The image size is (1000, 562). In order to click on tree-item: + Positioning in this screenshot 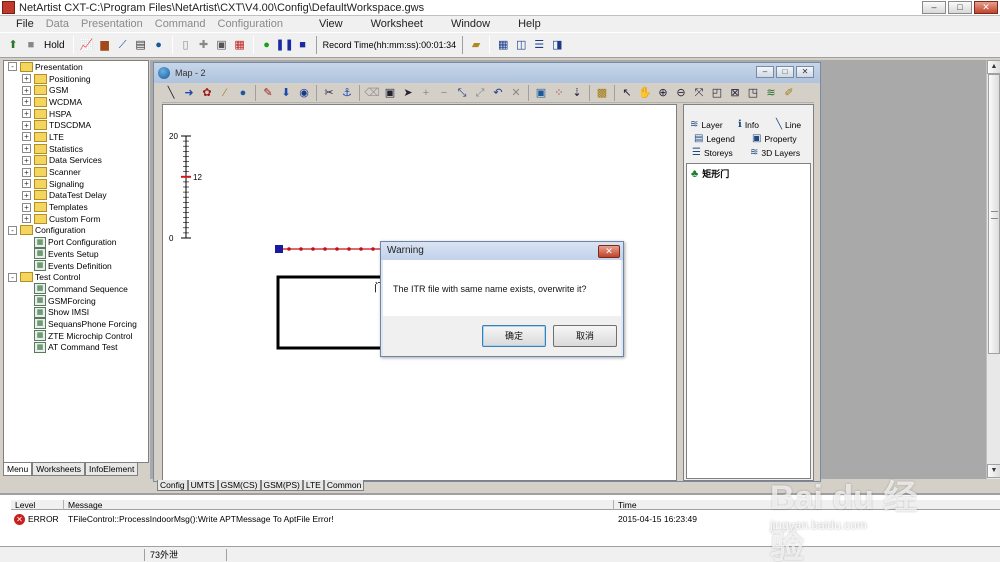, I will do `click(76, 79)`.